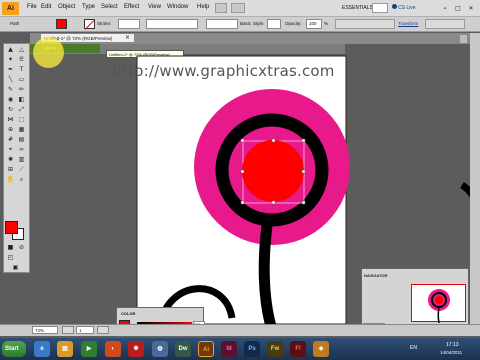  Describe the element at coordinates (11, 227) in the screenshot. I see `fill-box` at that location.